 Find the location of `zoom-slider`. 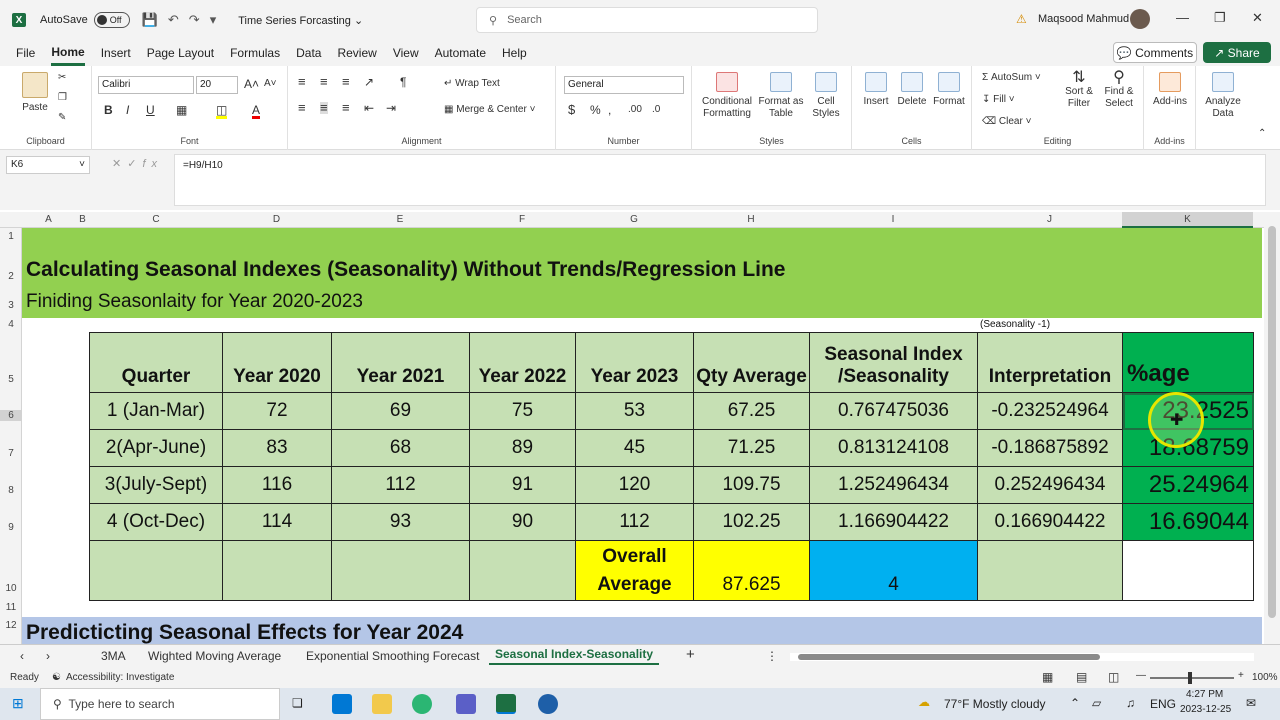

zoom-slider is located at coordinates (1192, 678).